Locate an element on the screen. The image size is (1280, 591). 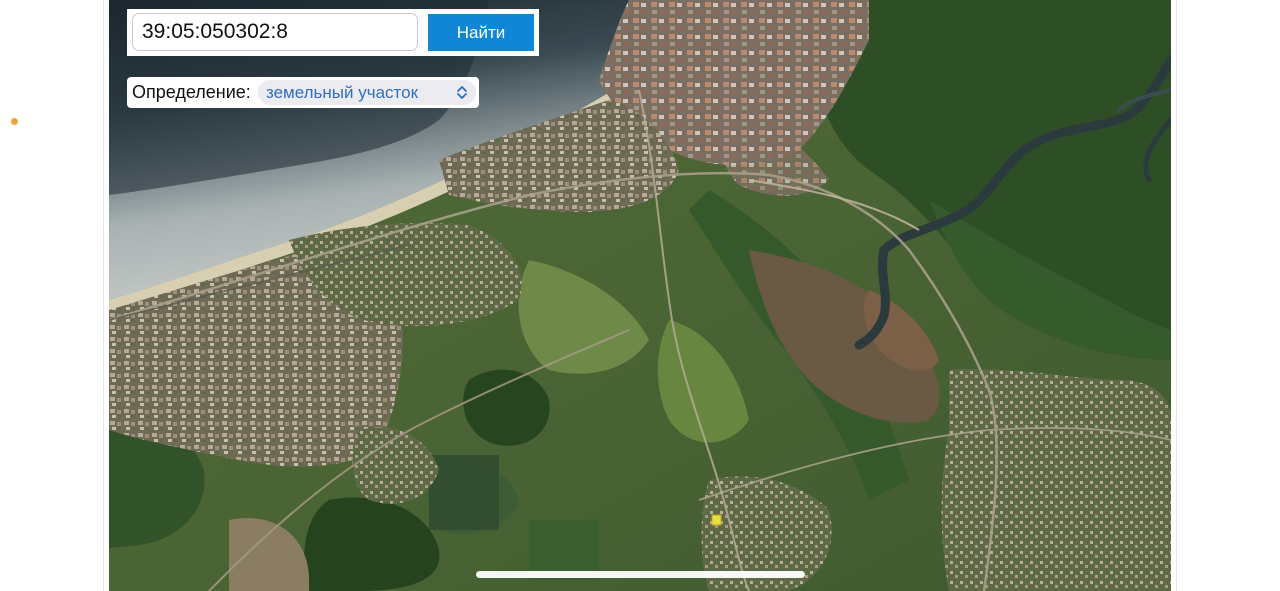
frame-divider-right is located at coordinates (1176, 295).